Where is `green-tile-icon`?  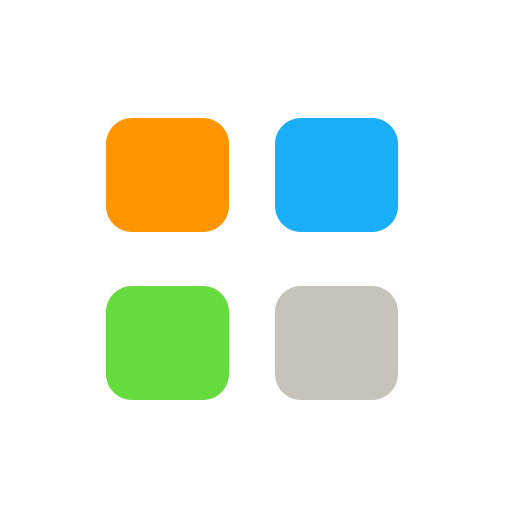
green-tile-icon is located at coordinates (167, 343).